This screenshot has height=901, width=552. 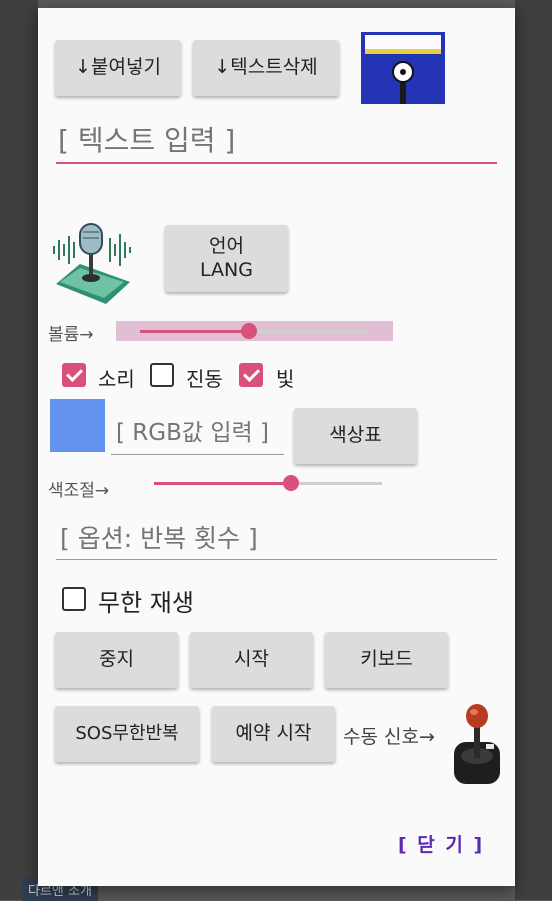 I want to click on close-button: [ 닫 기 ], so click(x=441, y=843).